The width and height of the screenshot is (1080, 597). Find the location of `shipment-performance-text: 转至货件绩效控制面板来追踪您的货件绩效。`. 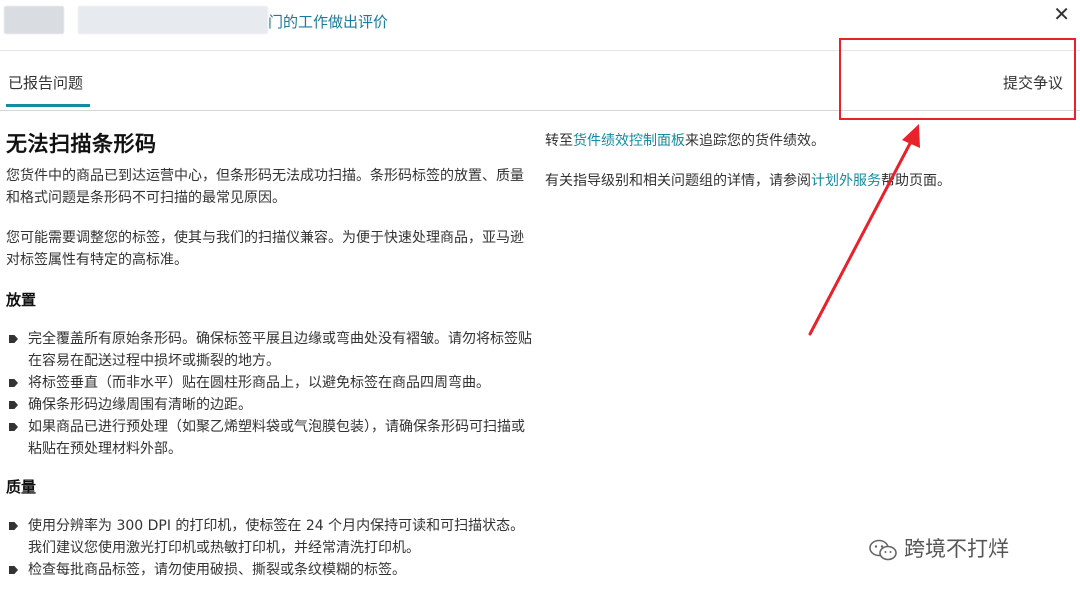

shipment-performance-text: 转至货件绩效控制面板来追踪您的货件绩效。 is located at coordinates (795, 141).